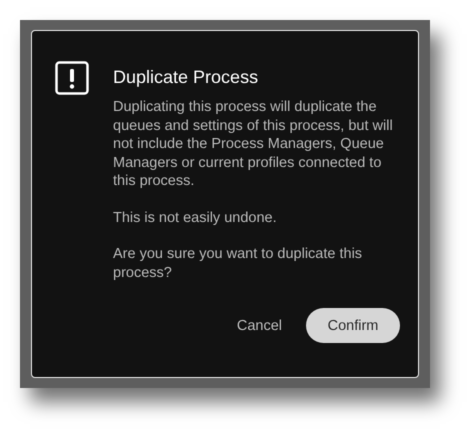 The image size is (474, 433). What do you see at coordinates (195, 217) in the screenshot?
I see `dialog-message: This is not easily undone.` at bounding box center [195, 217].